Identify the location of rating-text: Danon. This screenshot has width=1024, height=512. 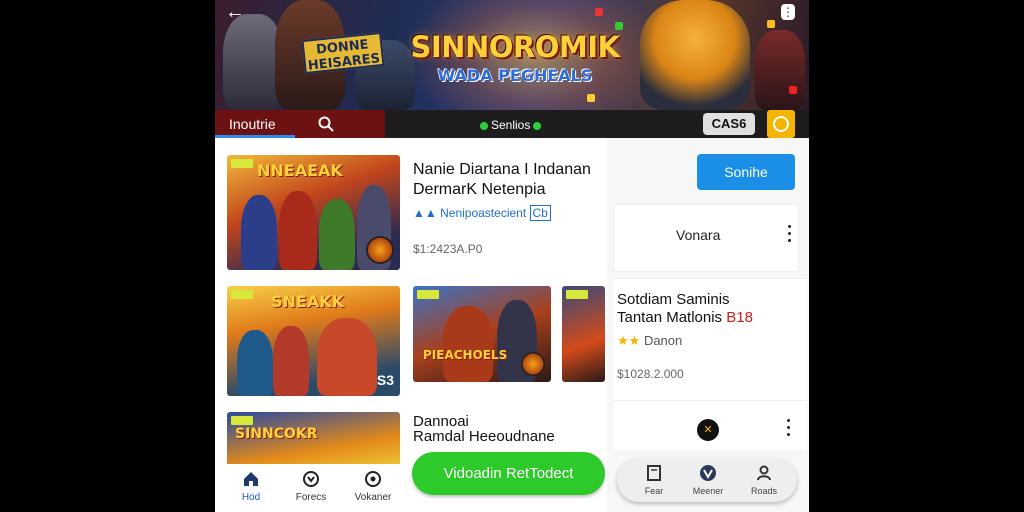
(663, 340).